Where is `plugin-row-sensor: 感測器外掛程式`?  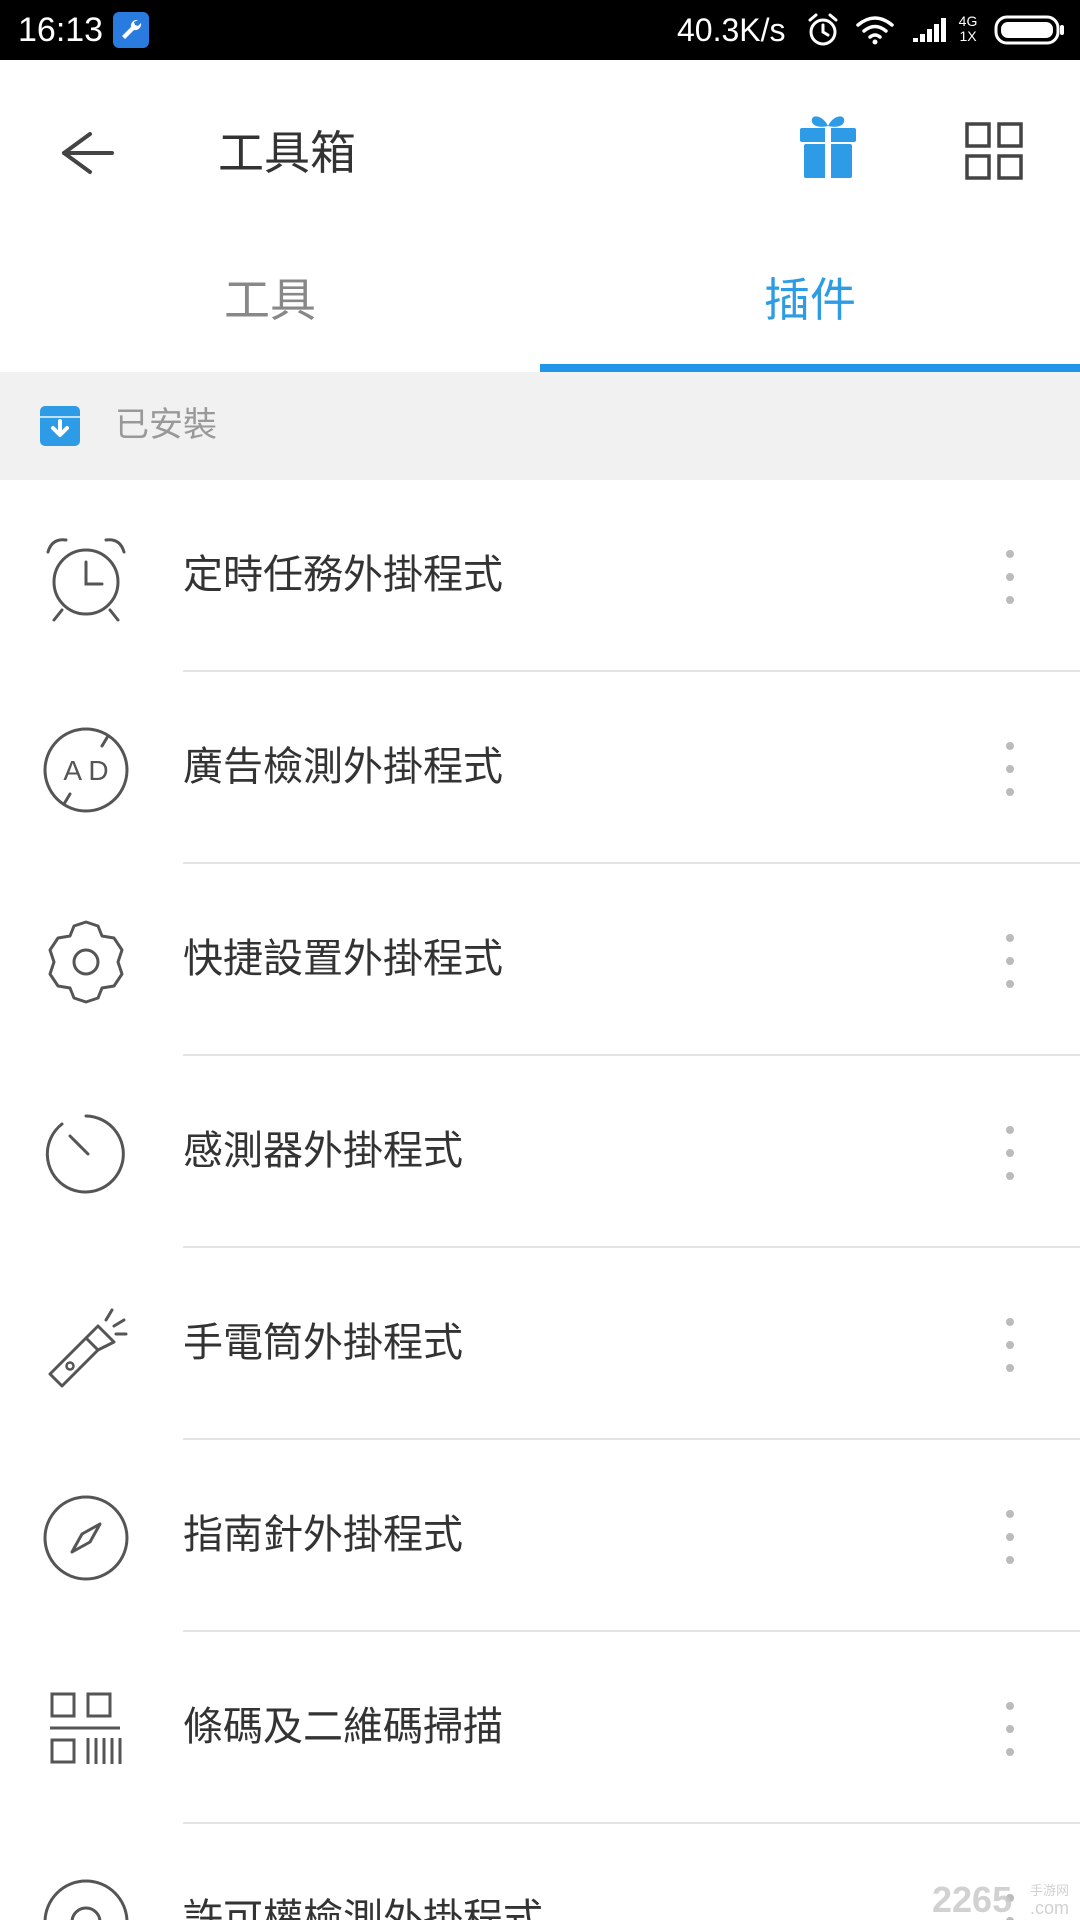
plugin-row-sensor: 感測器外掛程式 is located at coordinates (540, 1152).